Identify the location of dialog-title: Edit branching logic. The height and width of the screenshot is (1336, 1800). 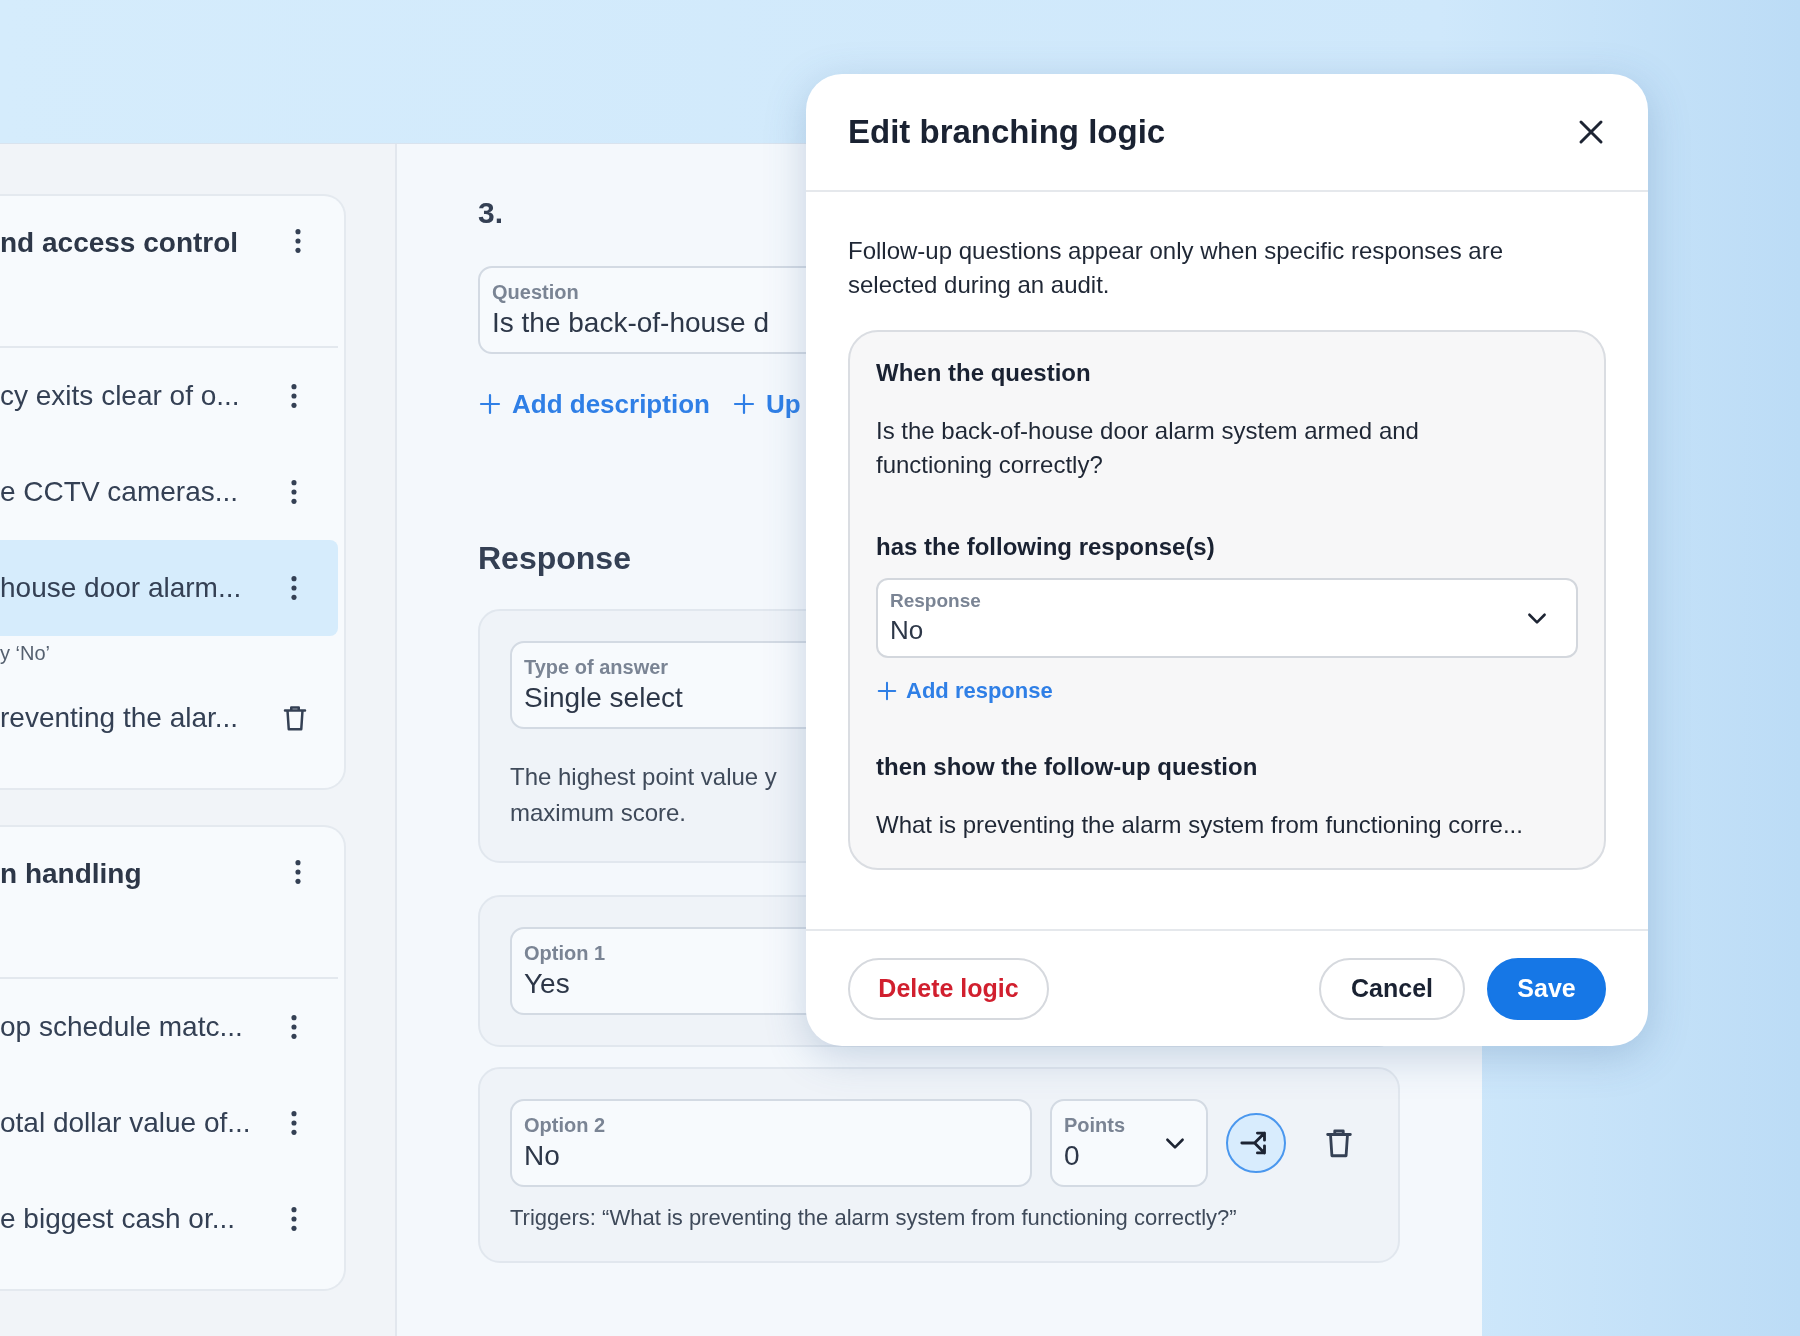
(1007, 132).